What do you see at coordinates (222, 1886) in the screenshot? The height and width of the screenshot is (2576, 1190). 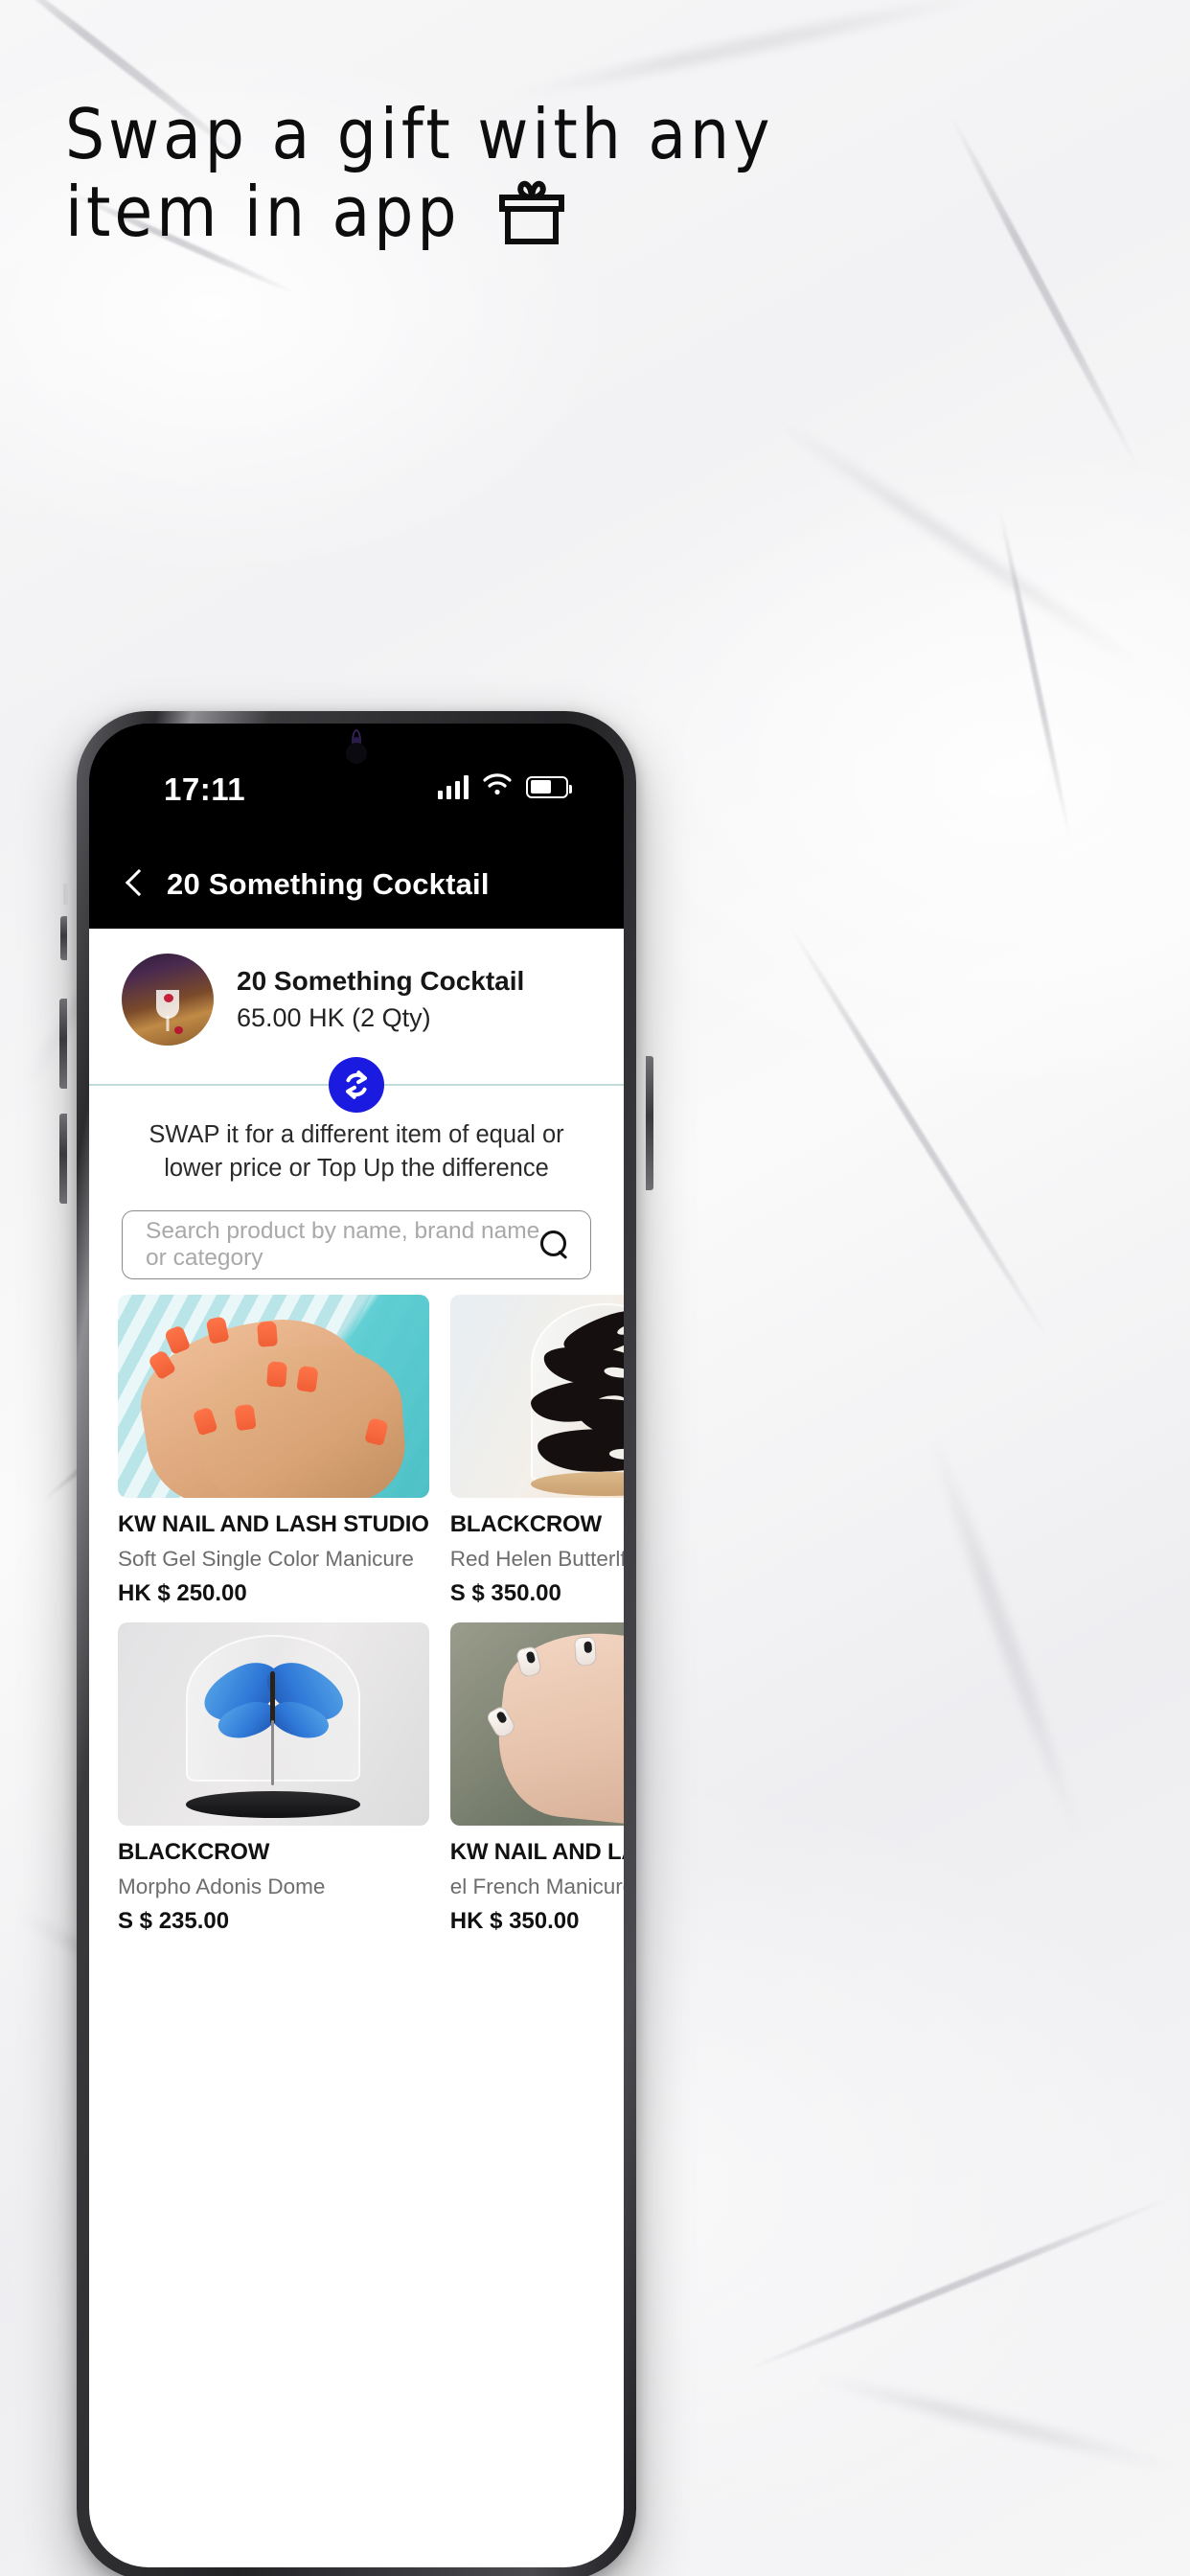 I see `product-name: Morpho Adonis Dome` at bounding box center [222, 1886].